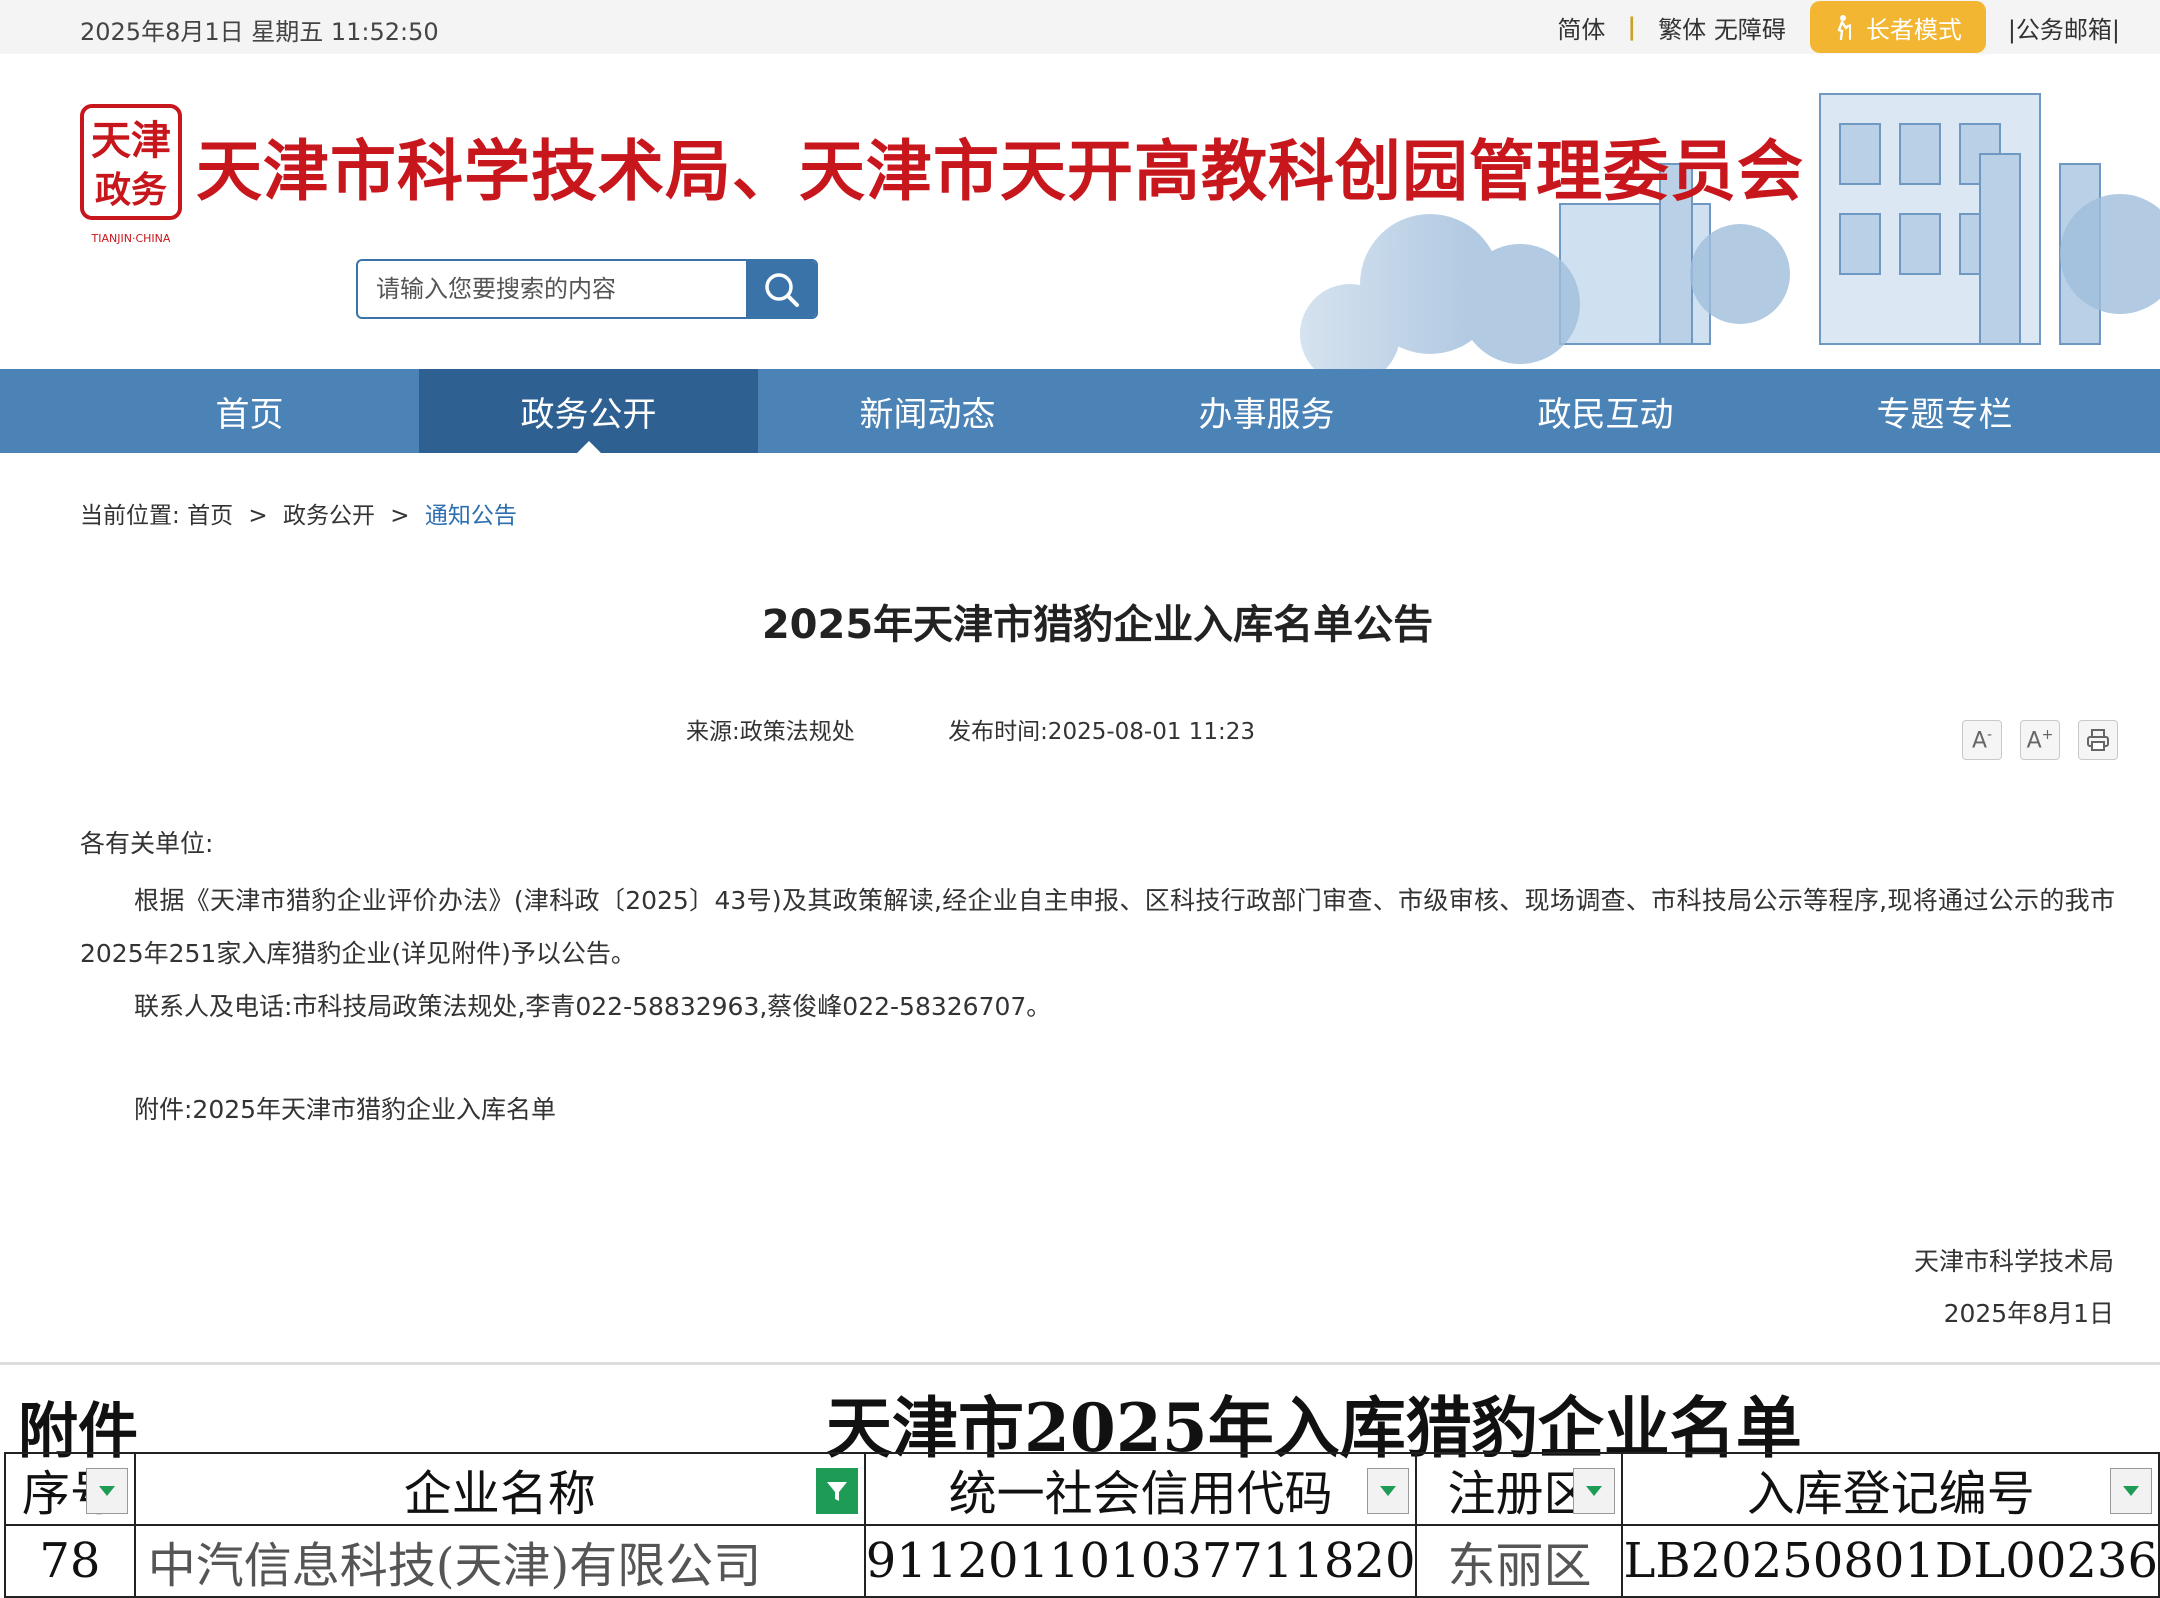  I want to click on main-nav: 首页 政务公开 新闻动态 办事服务 政民互动 专题专栏, so click(1080, 411).